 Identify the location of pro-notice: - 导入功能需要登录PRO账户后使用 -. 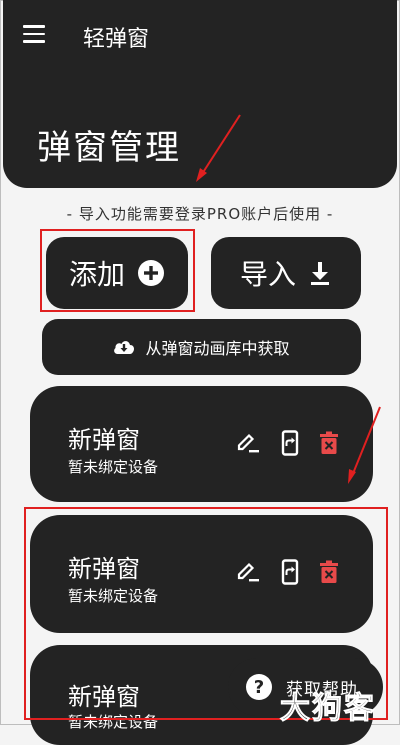
(200, 214).